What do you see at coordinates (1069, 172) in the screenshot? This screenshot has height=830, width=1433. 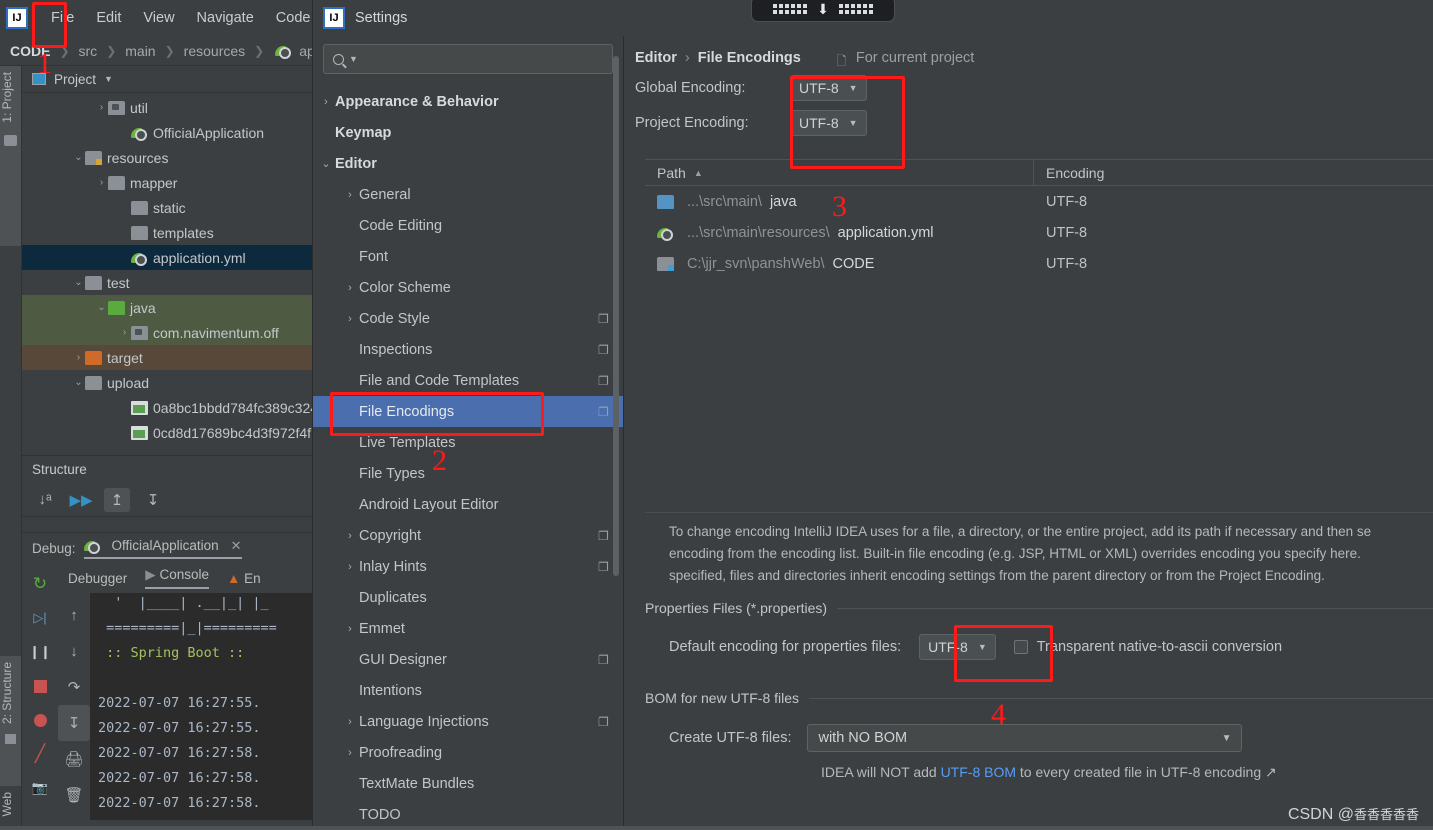 I see `column-header-encoding: Encoding` at bounding box center [1069, 172].